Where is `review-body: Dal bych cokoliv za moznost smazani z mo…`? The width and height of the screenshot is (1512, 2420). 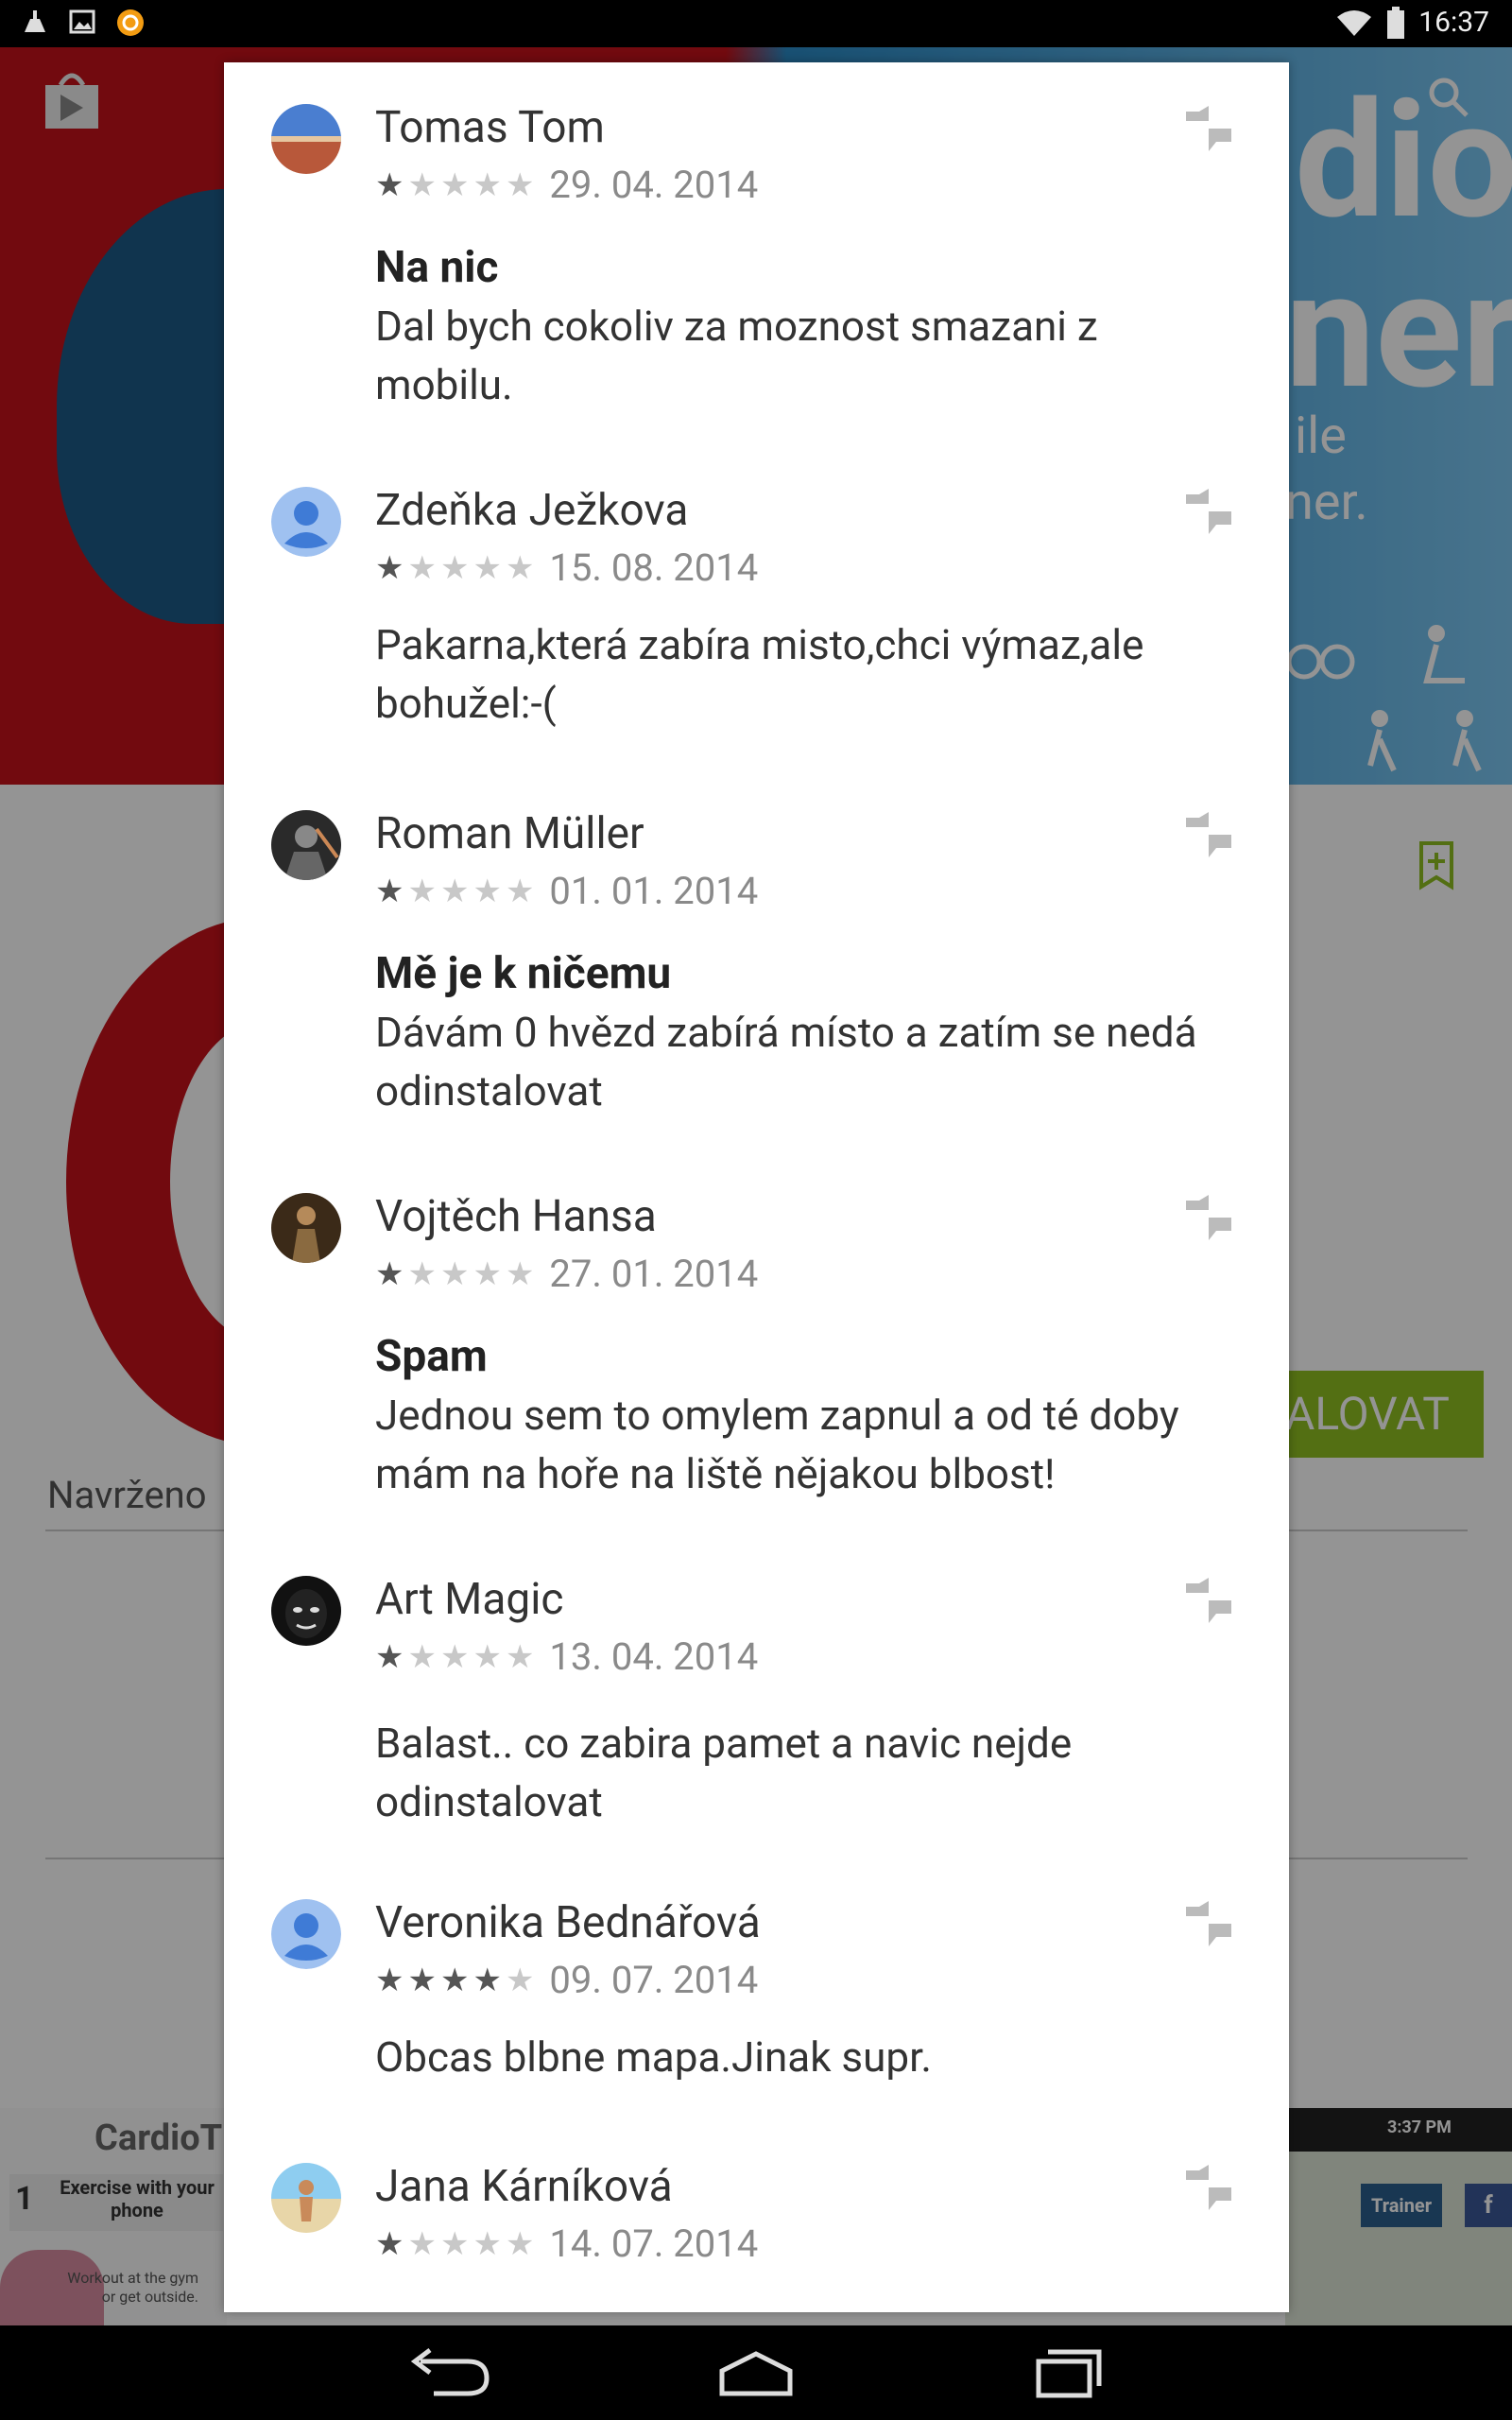
review-body: Dal bych cokoliv za moznost smazani z mo… is located at coordinates (736, 355).